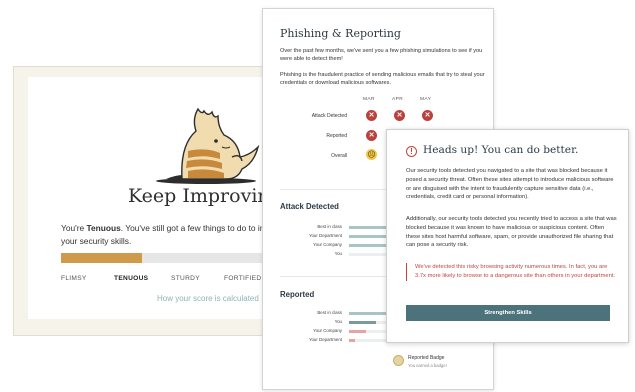 Image resolution: width=635 pixels, height=392 pixels. I want to click on sad-face-icon: ☹, so click(371, 154).